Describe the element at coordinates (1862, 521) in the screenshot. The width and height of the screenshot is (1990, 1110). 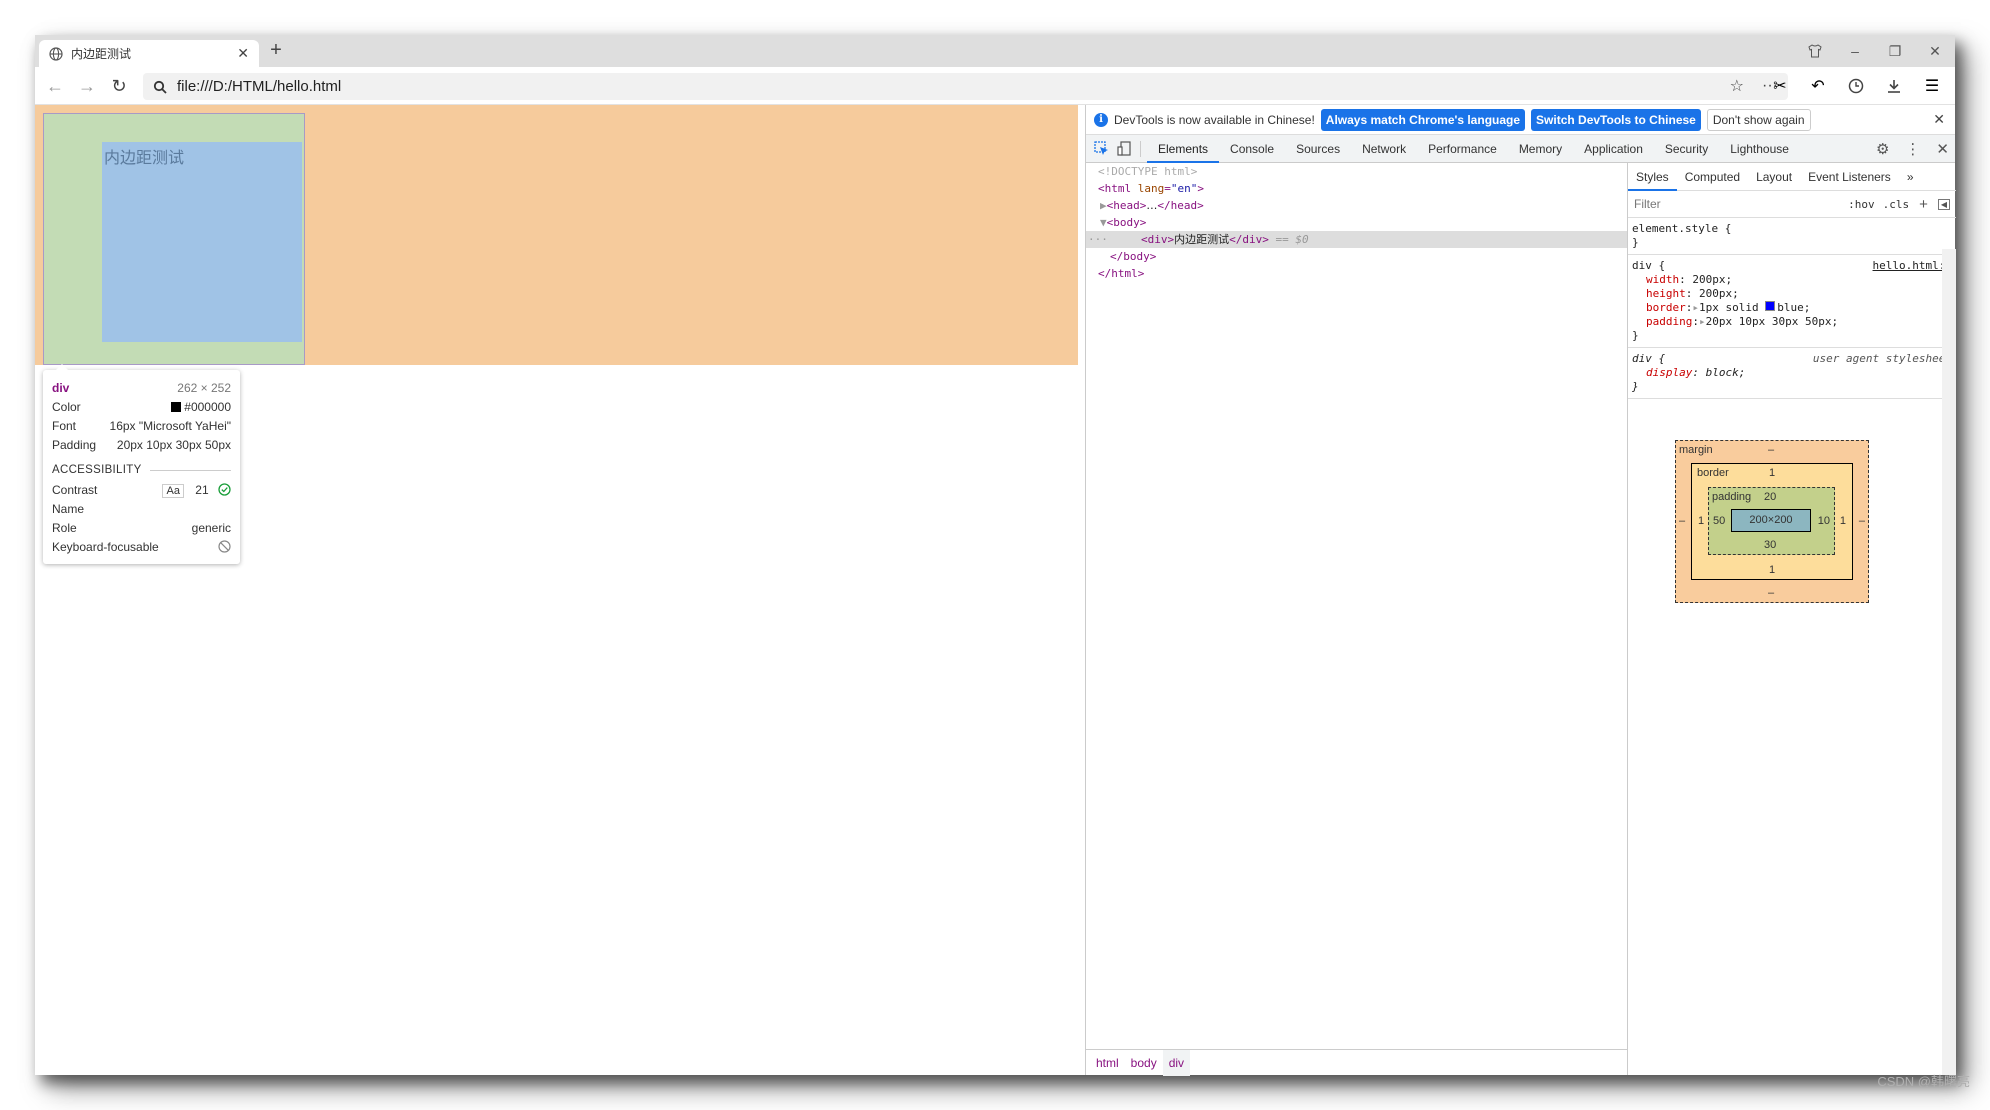
I see `bm-margin-right: –` at that location.